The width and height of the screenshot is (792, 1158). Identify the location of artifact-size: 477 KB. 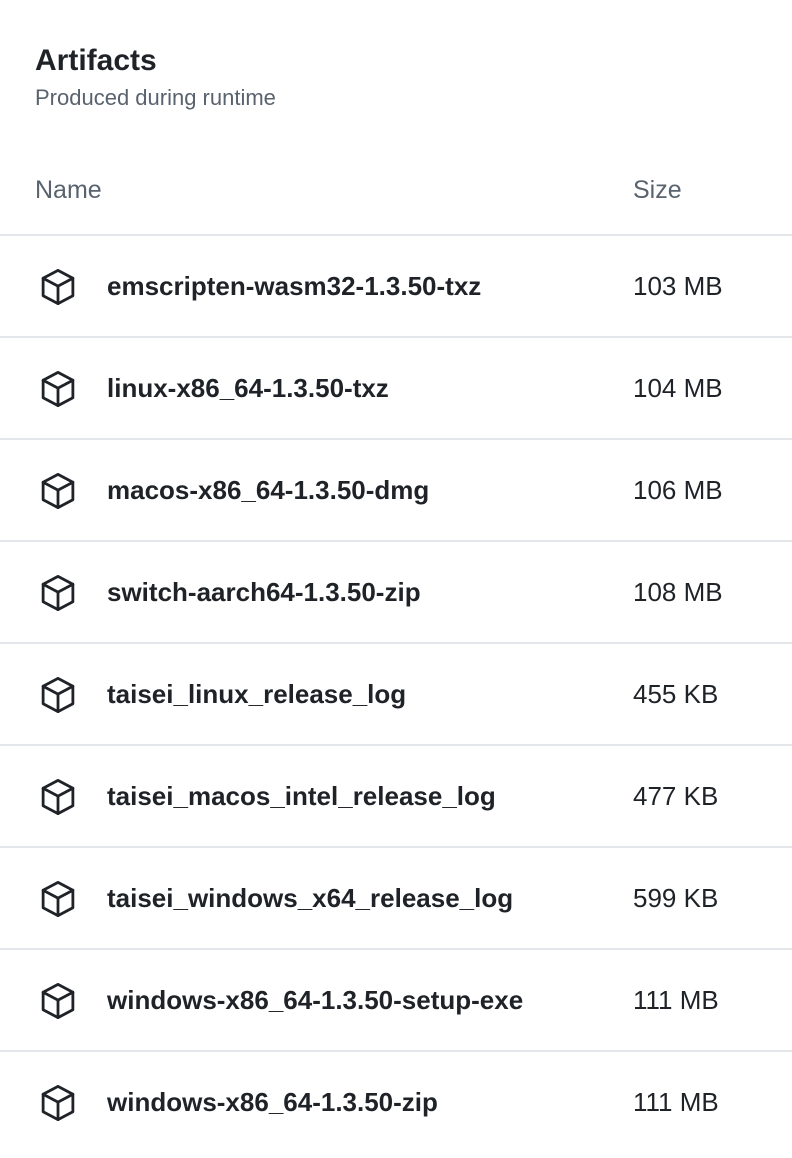
(676, 796).